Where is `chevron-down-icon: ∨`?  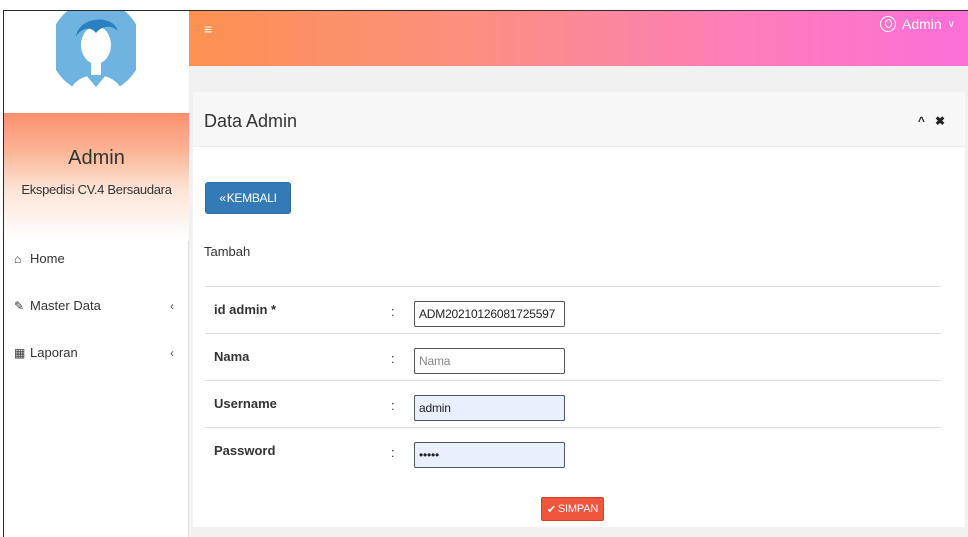 chevron-down-icon: ∨ is located at coordinates (951, 24).